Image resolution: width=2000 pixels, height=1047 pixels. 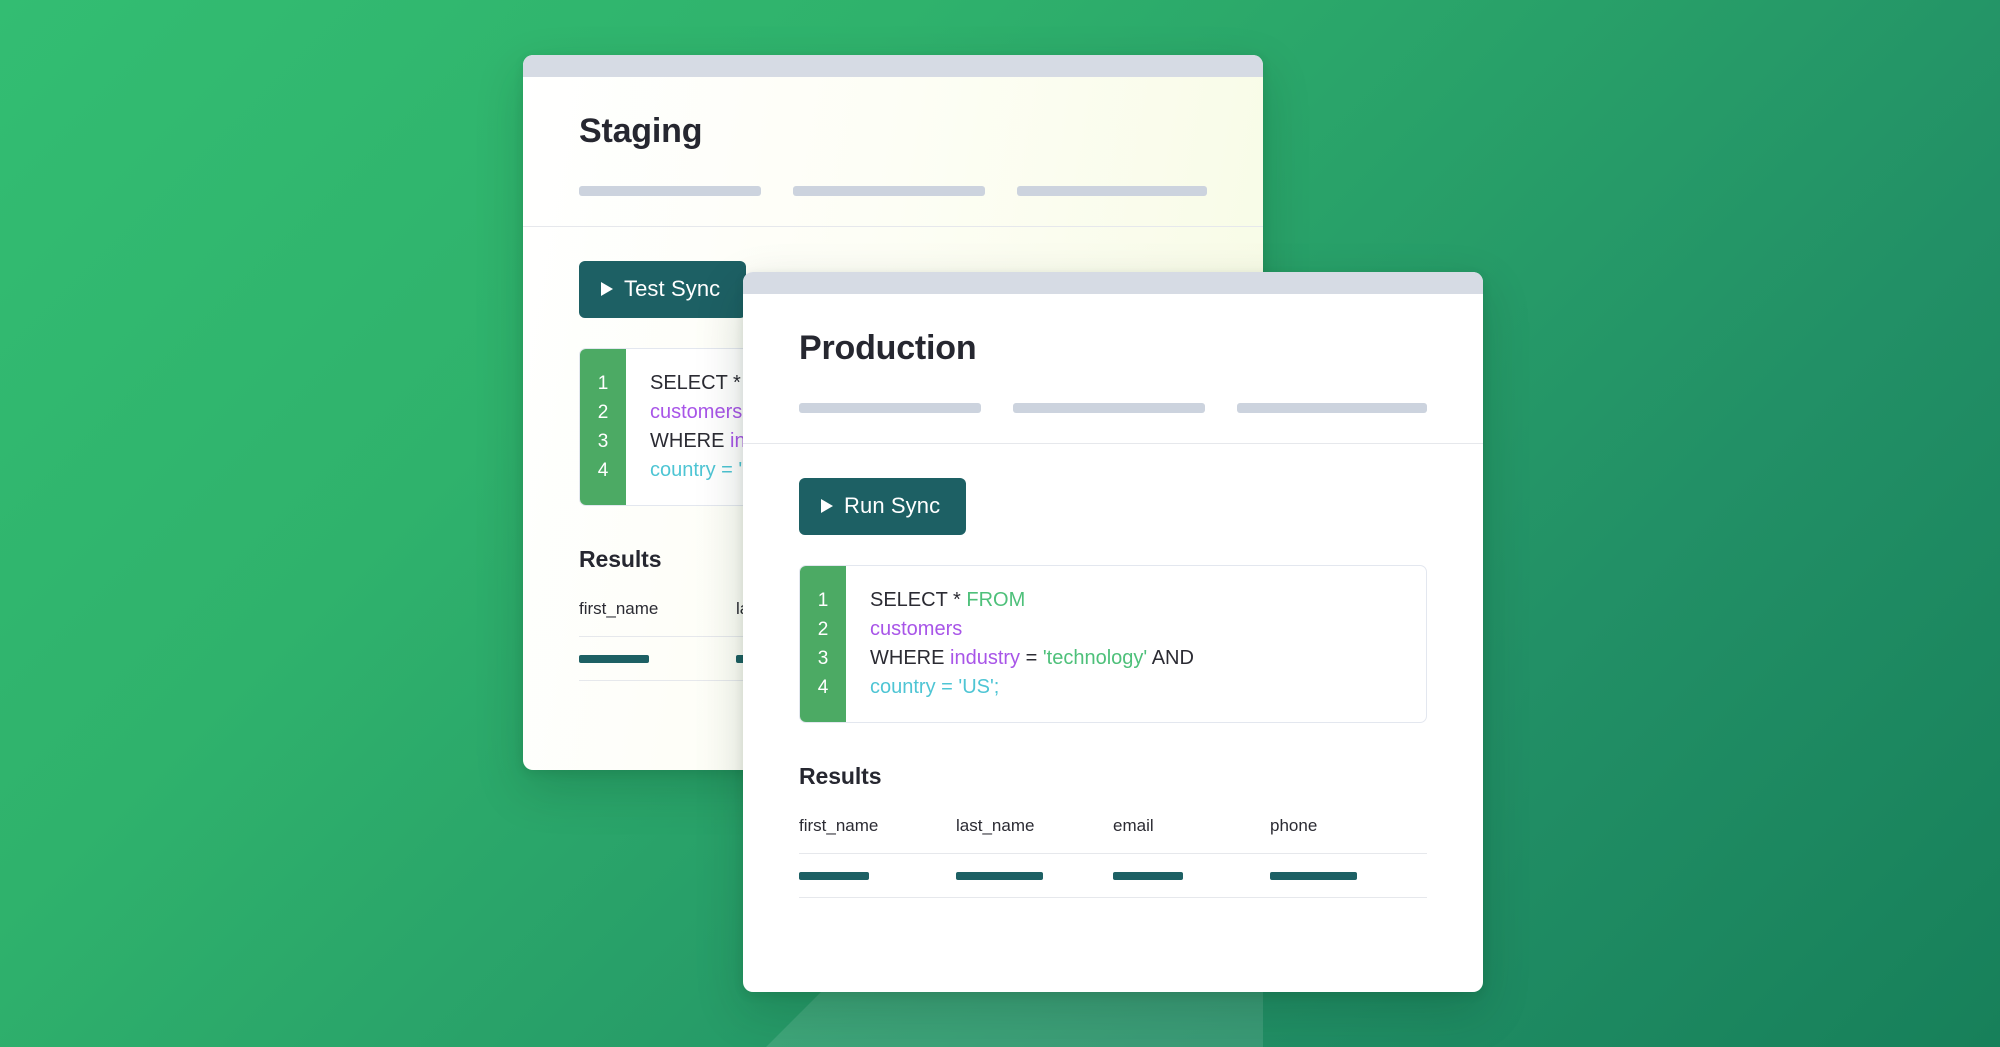 I want to click on production-results-table: first_name last_name email phone, so click(x=1113, y=857).